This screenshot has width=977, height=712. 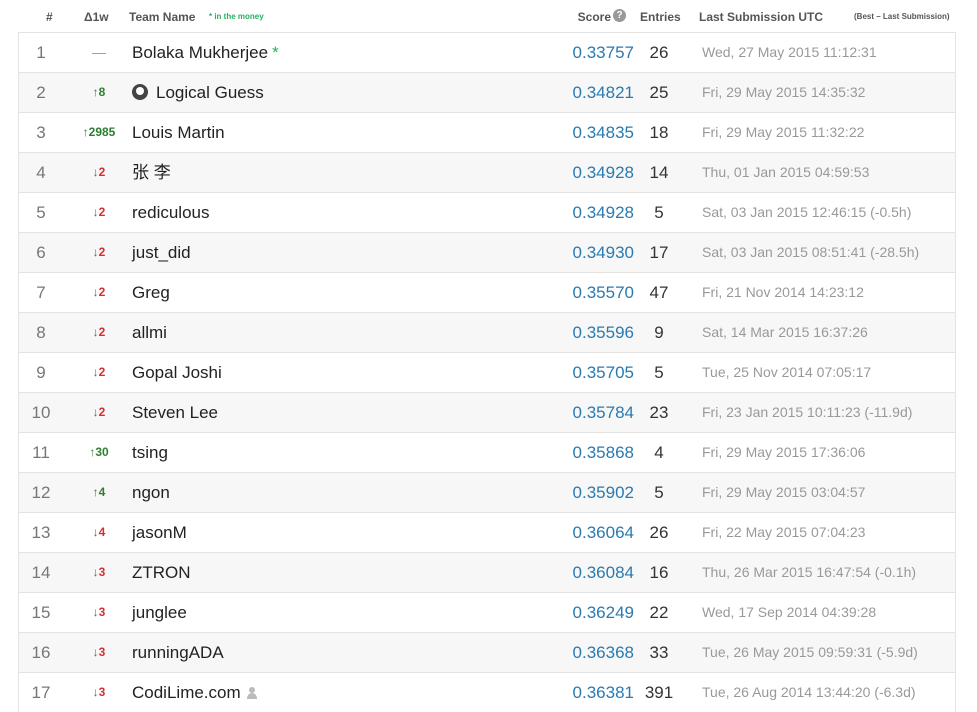 What do you see at coordinates (200, 52) in the screenshot?
I see `team-name-link: Bolaka Mukherjee` at bounding box center [200, 52].